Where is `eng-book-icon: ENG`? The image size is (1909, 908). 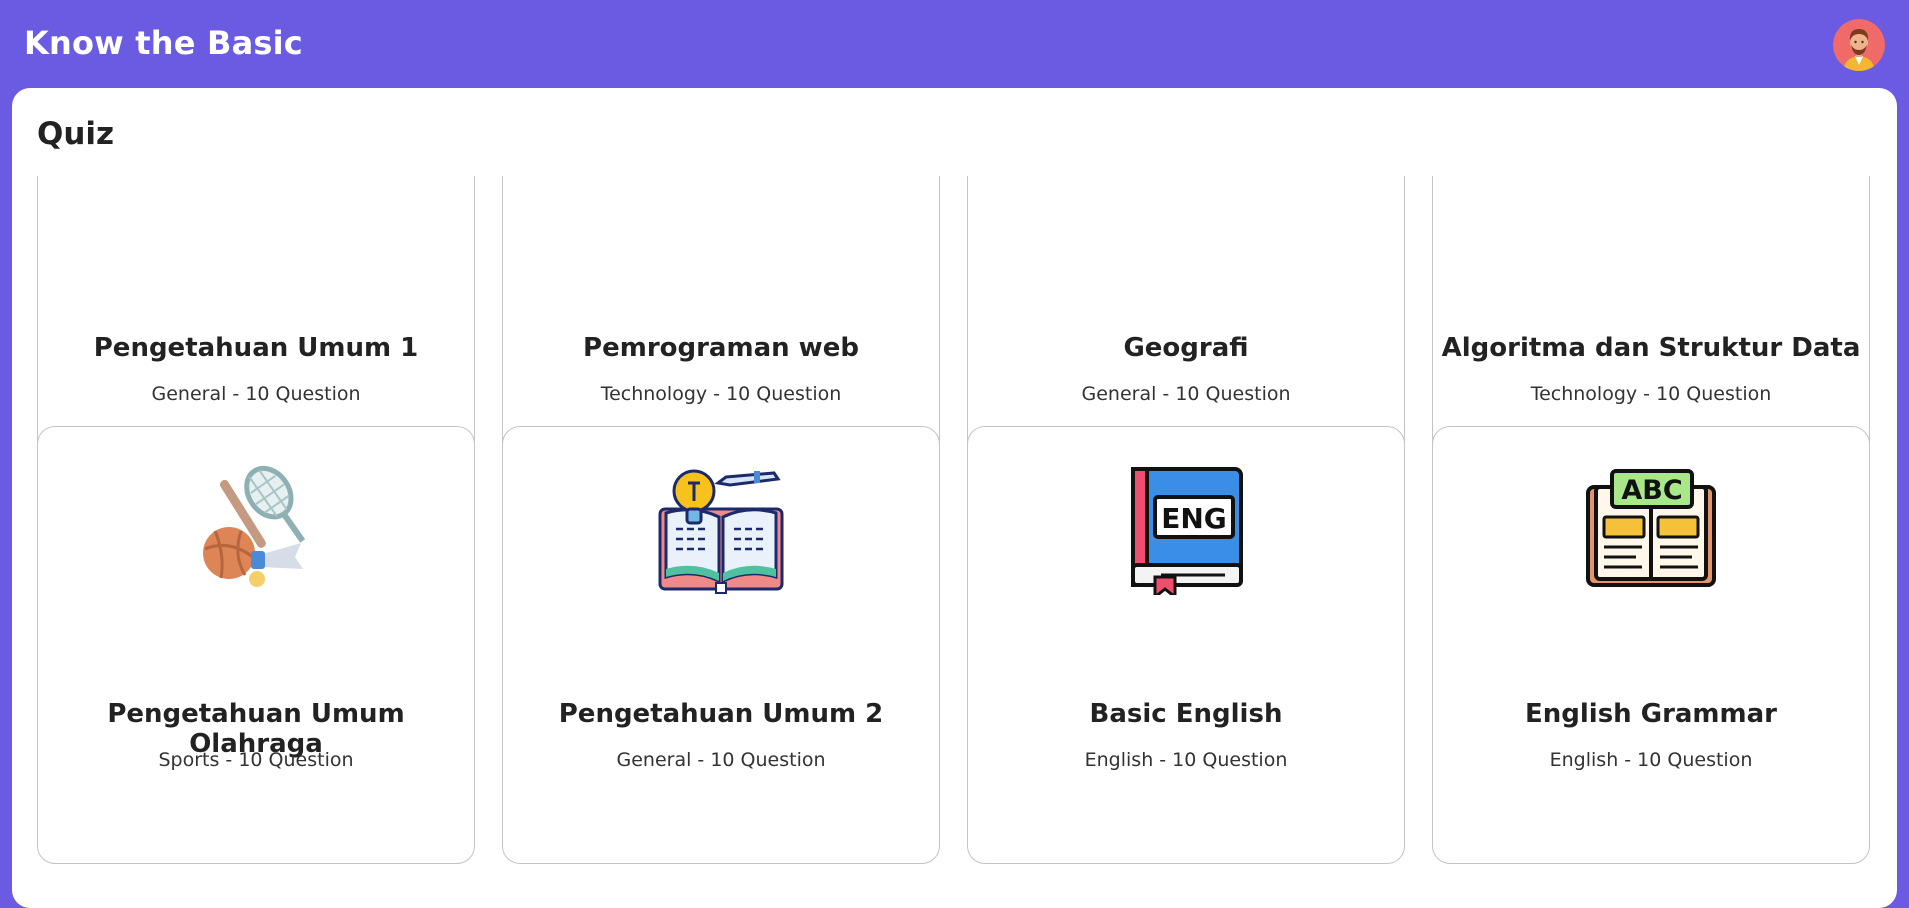
eng-book-icon: ENG is located at coordinates (1186, 530).